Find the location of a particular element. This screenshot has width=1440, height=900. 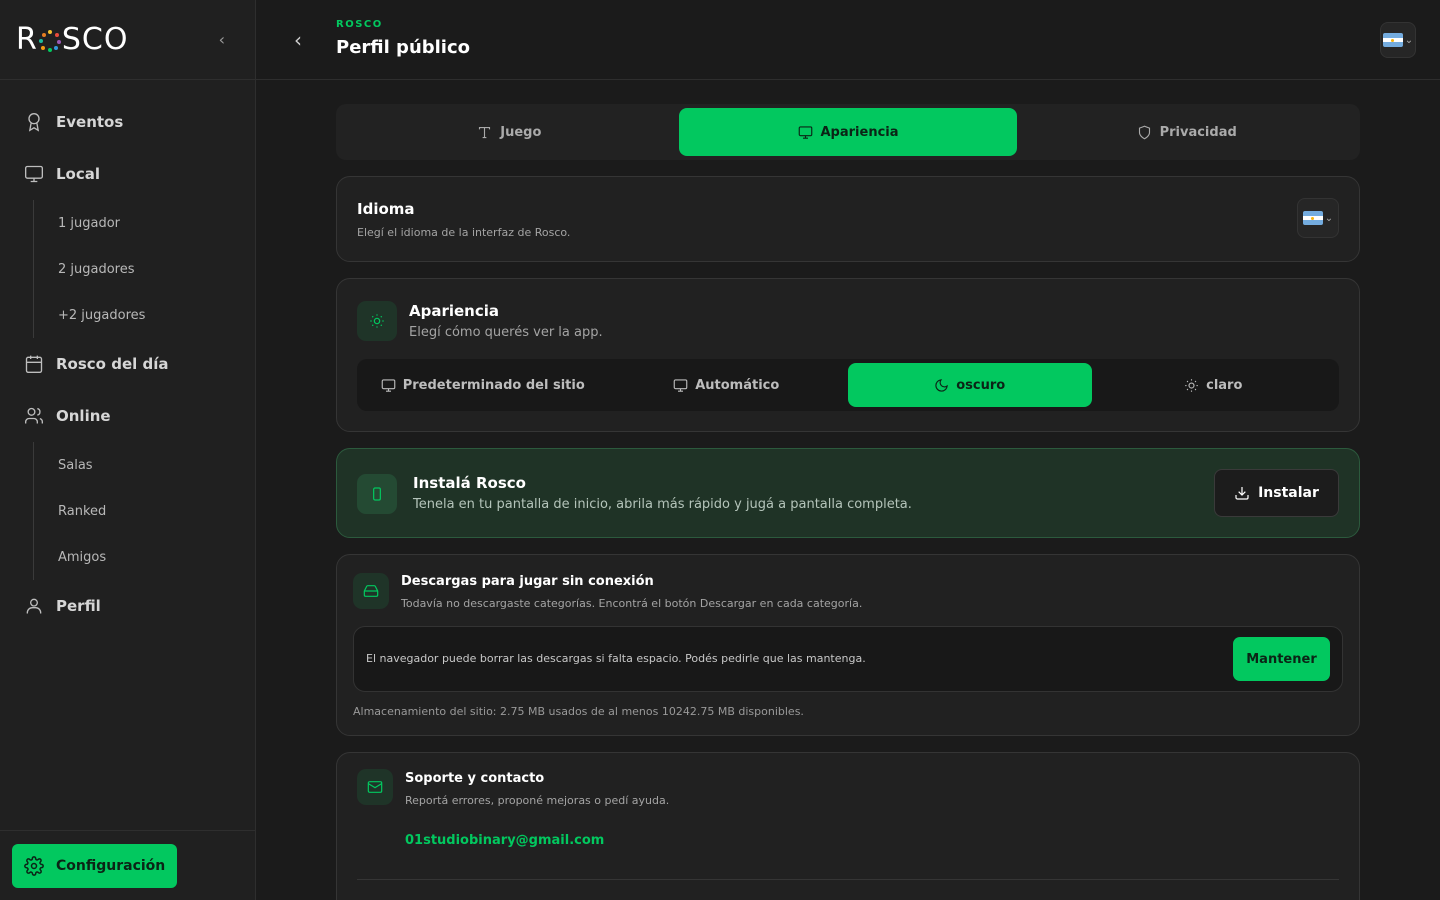

idioma-selector: ⌄ is located at coordinates (1318, 218).